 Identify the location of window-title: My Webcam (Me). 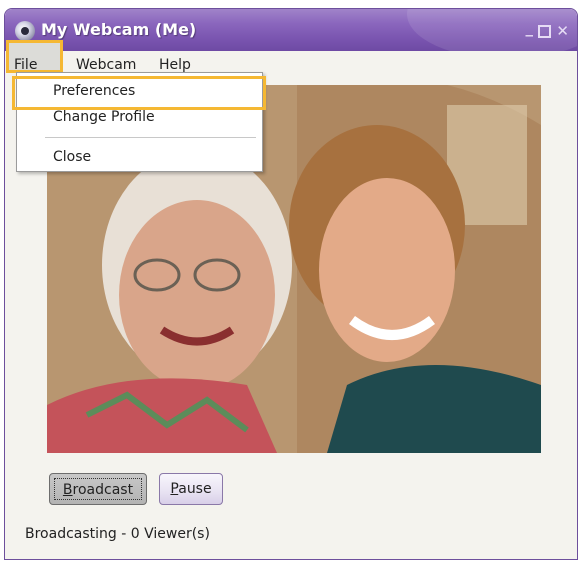
(119, 29).